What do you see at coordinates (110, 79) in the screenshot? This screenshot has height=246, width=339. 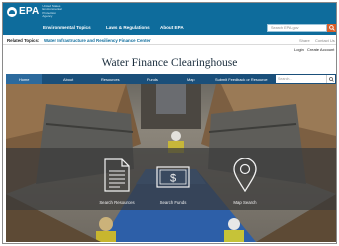 I see `sub-nav-resources: Resources` at bounding box center [110, 79].